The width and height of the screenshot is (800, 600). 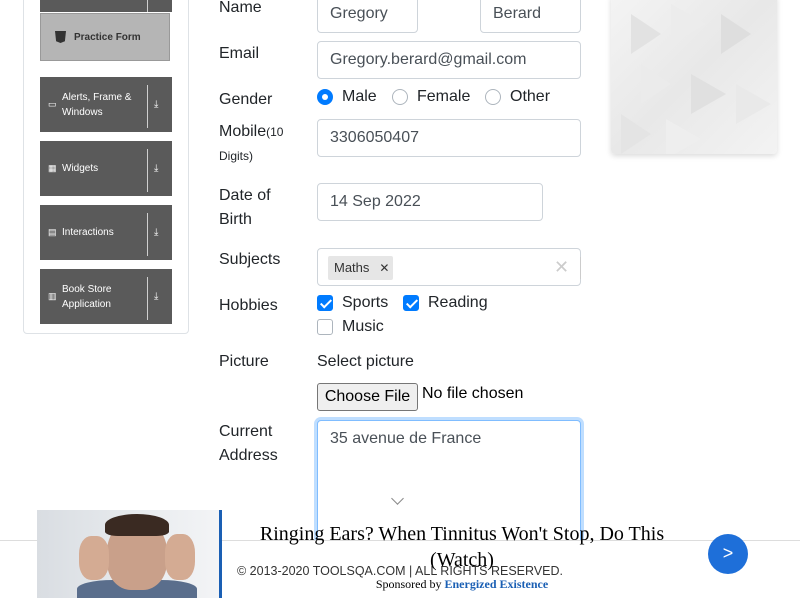 I want to click on select-picture-label: Select picture, so click(x=365, y=361).